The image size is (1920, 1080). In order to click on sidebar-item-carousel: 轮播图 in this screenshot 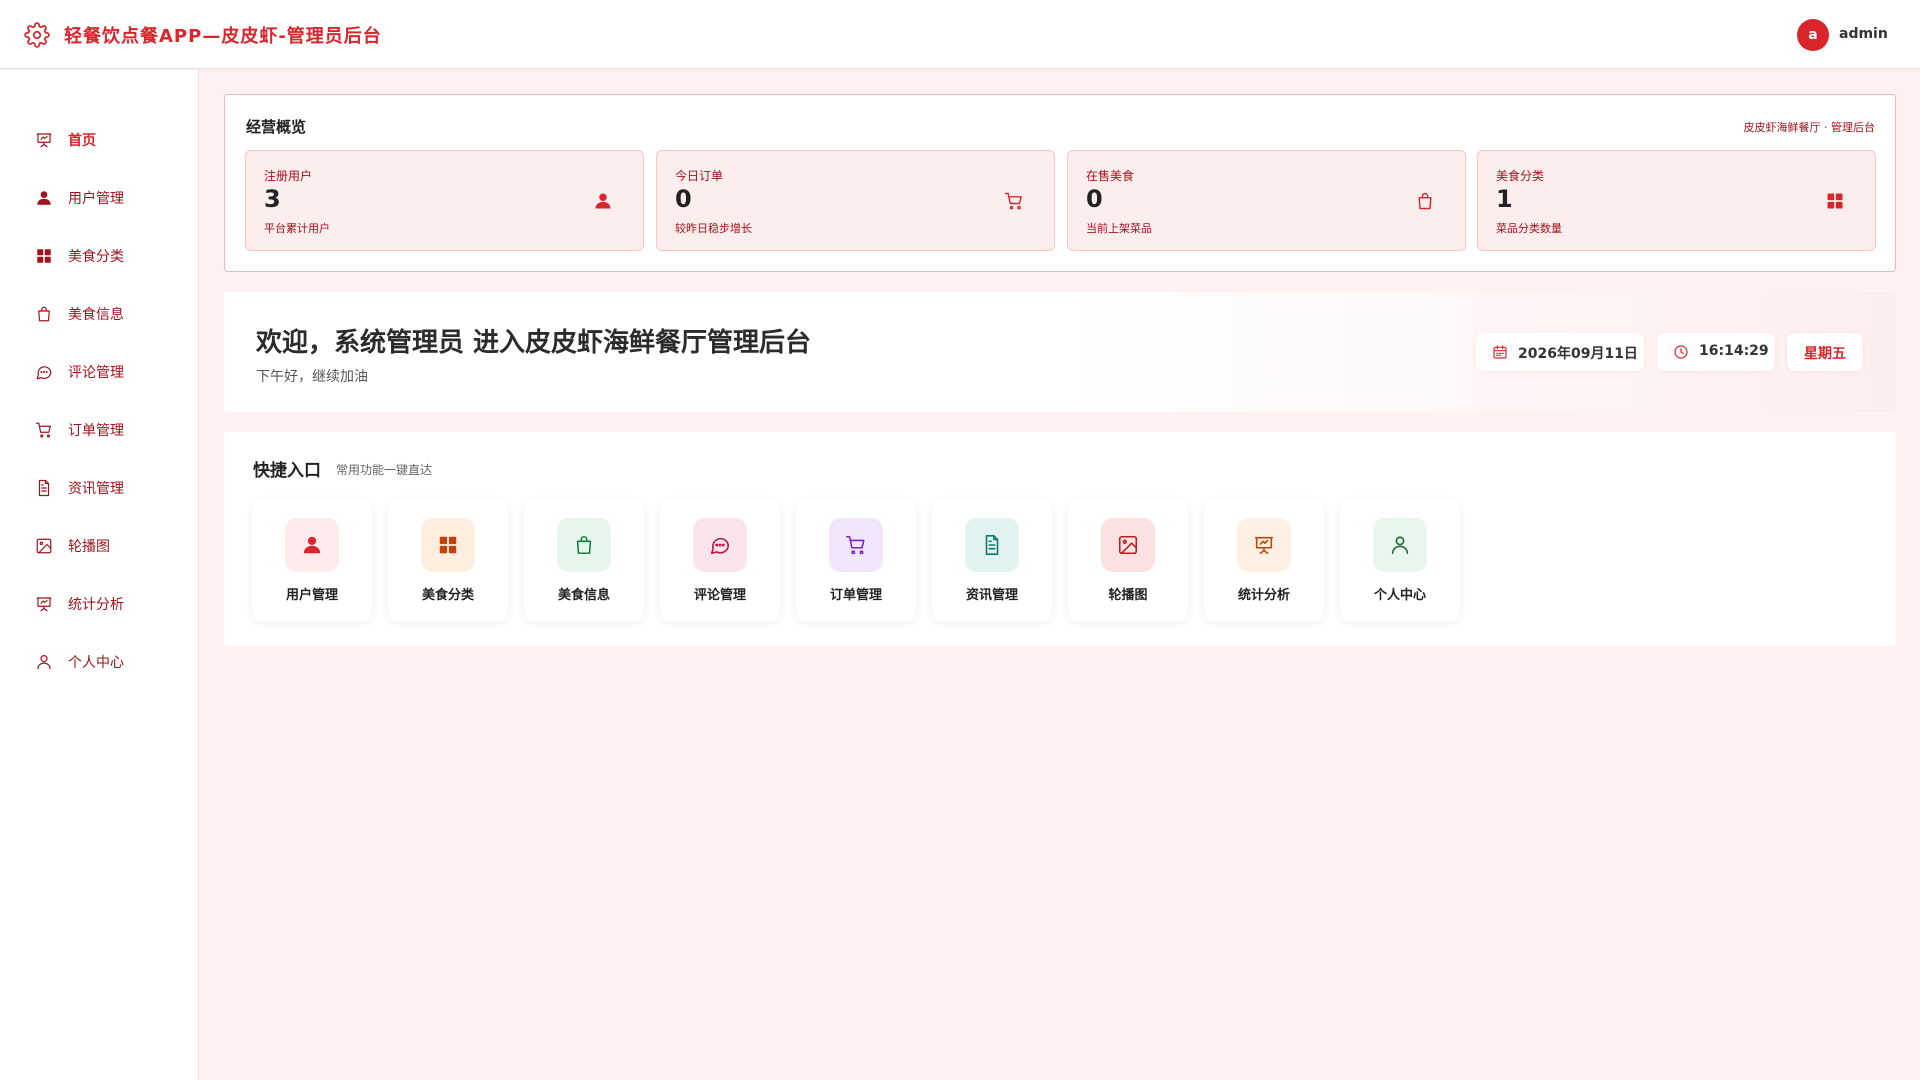, I will do `click(99, 545)`.